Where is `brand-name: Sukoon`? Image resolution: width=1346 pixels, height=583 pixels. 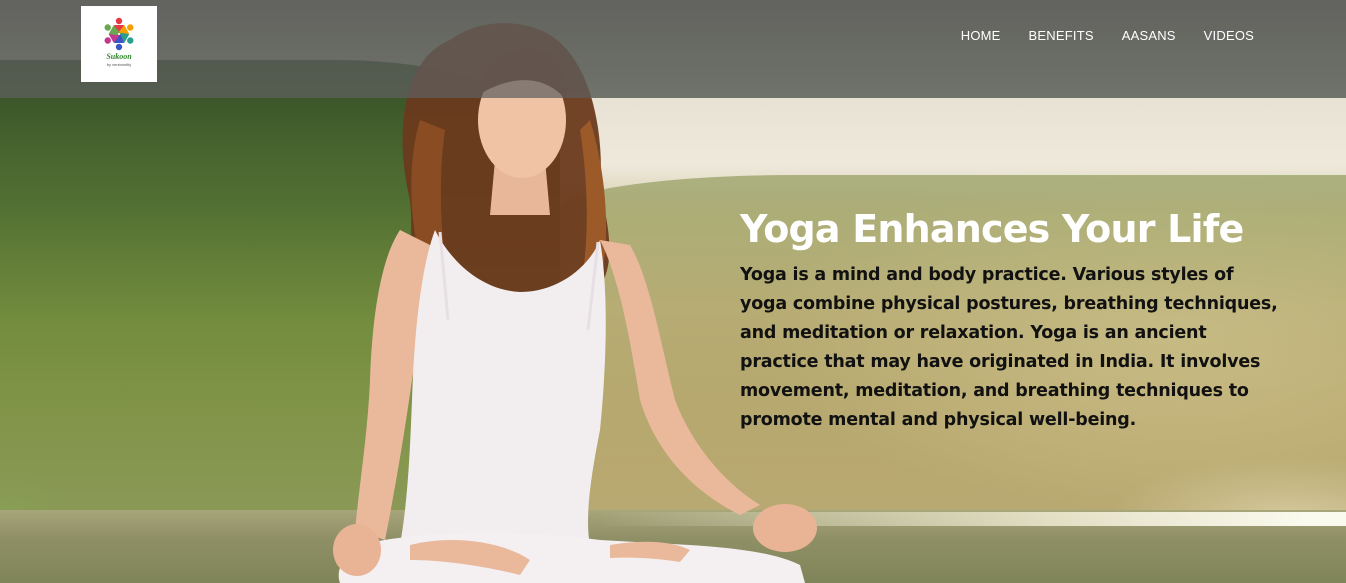 brand-name: Sukoon is located at coordinates (119, 56).